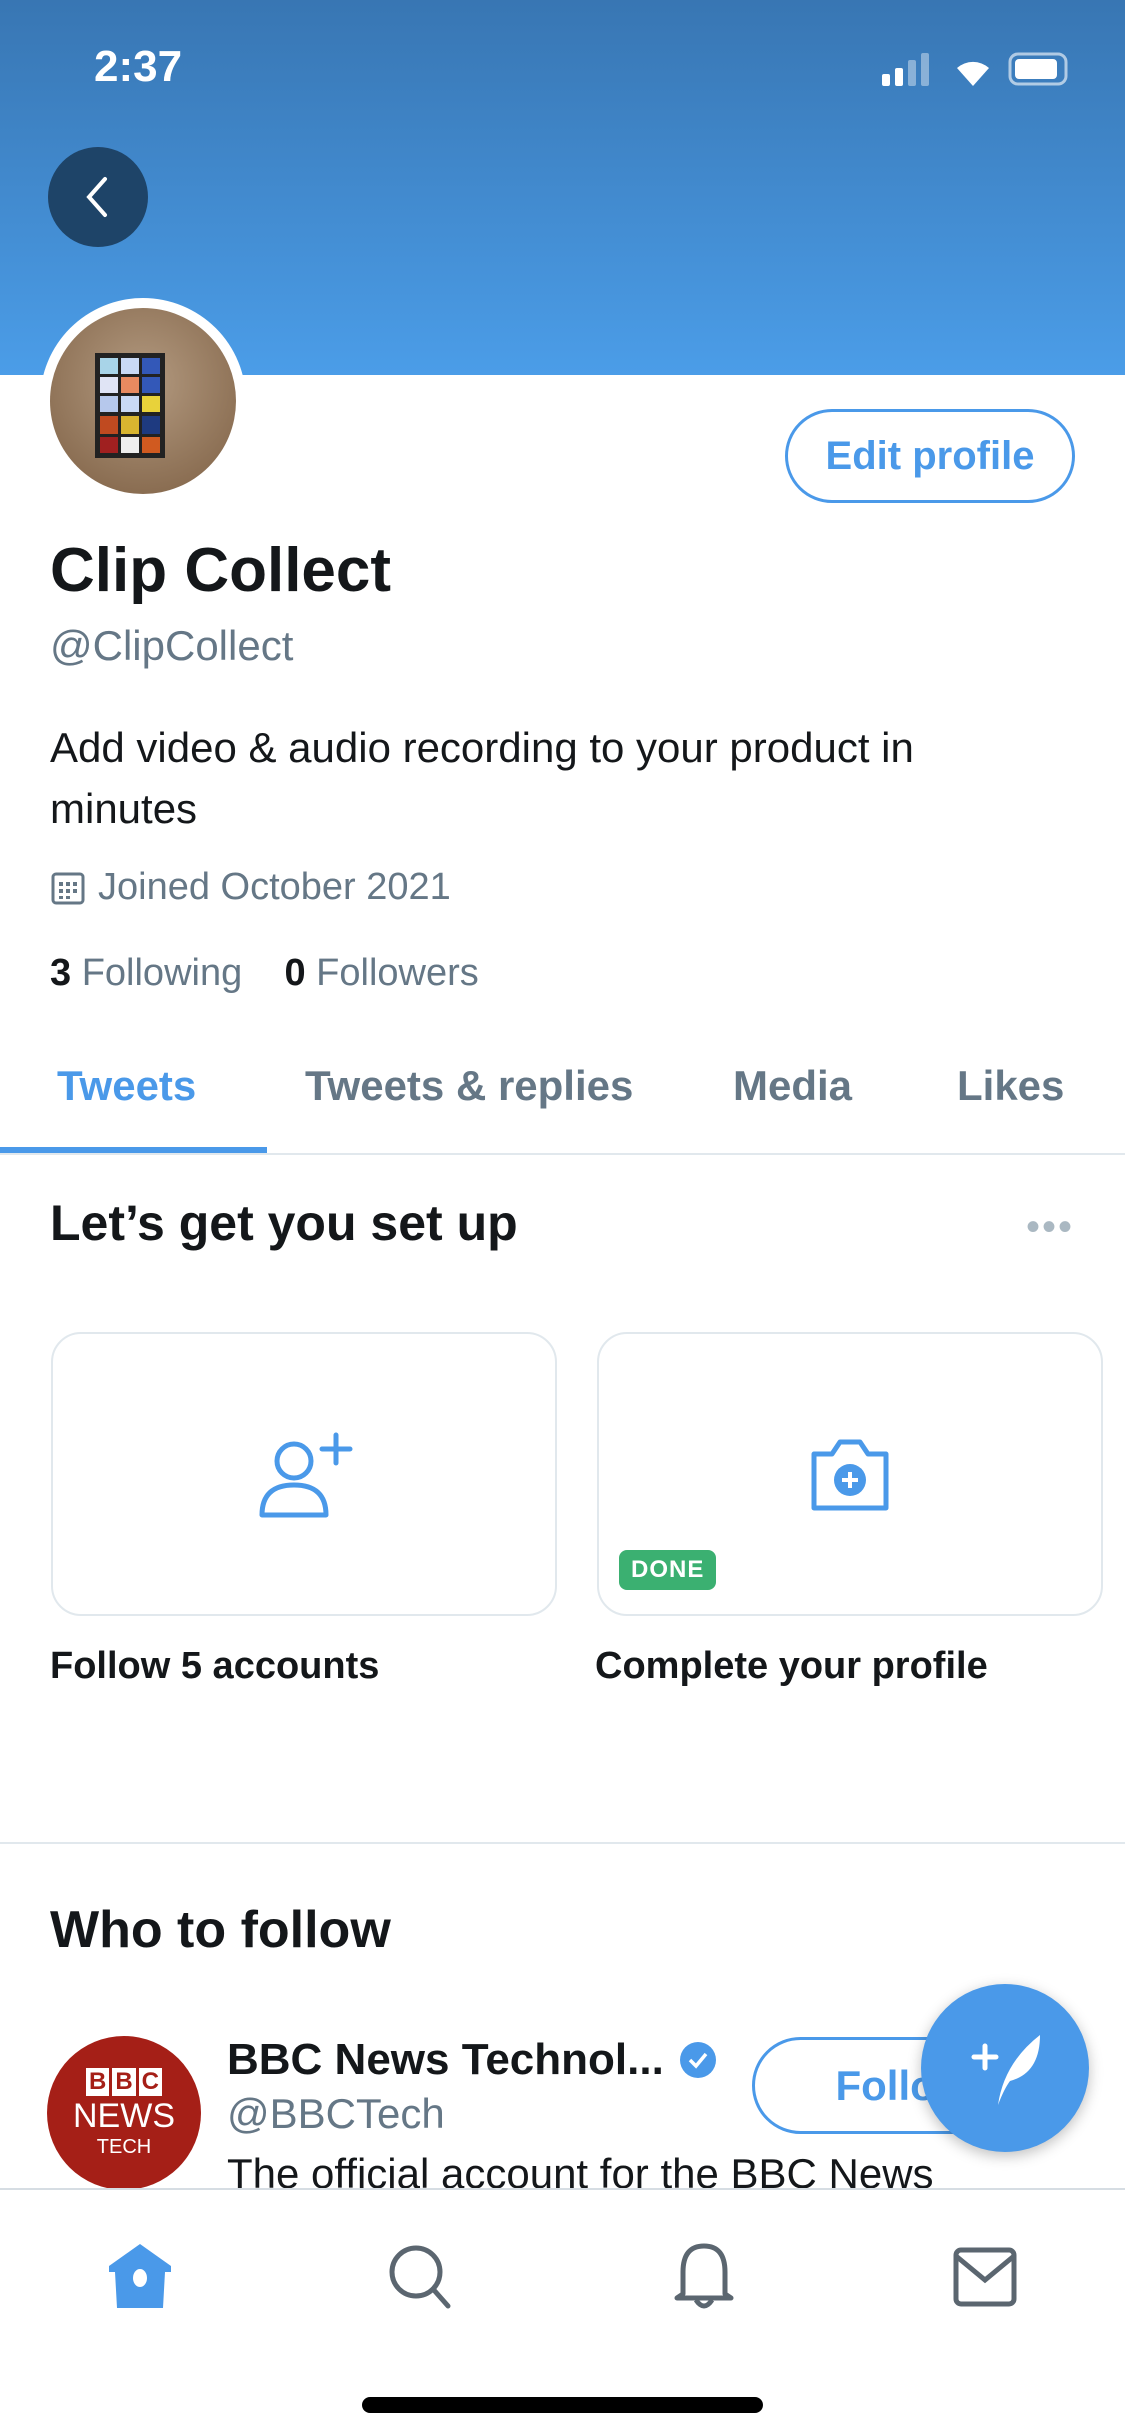 This screenshot has width=1125, height=2436. Describe the element at coordinates (215, 1666) in the screenshot. I see `card-label: Follow 5 accounts` at that location.